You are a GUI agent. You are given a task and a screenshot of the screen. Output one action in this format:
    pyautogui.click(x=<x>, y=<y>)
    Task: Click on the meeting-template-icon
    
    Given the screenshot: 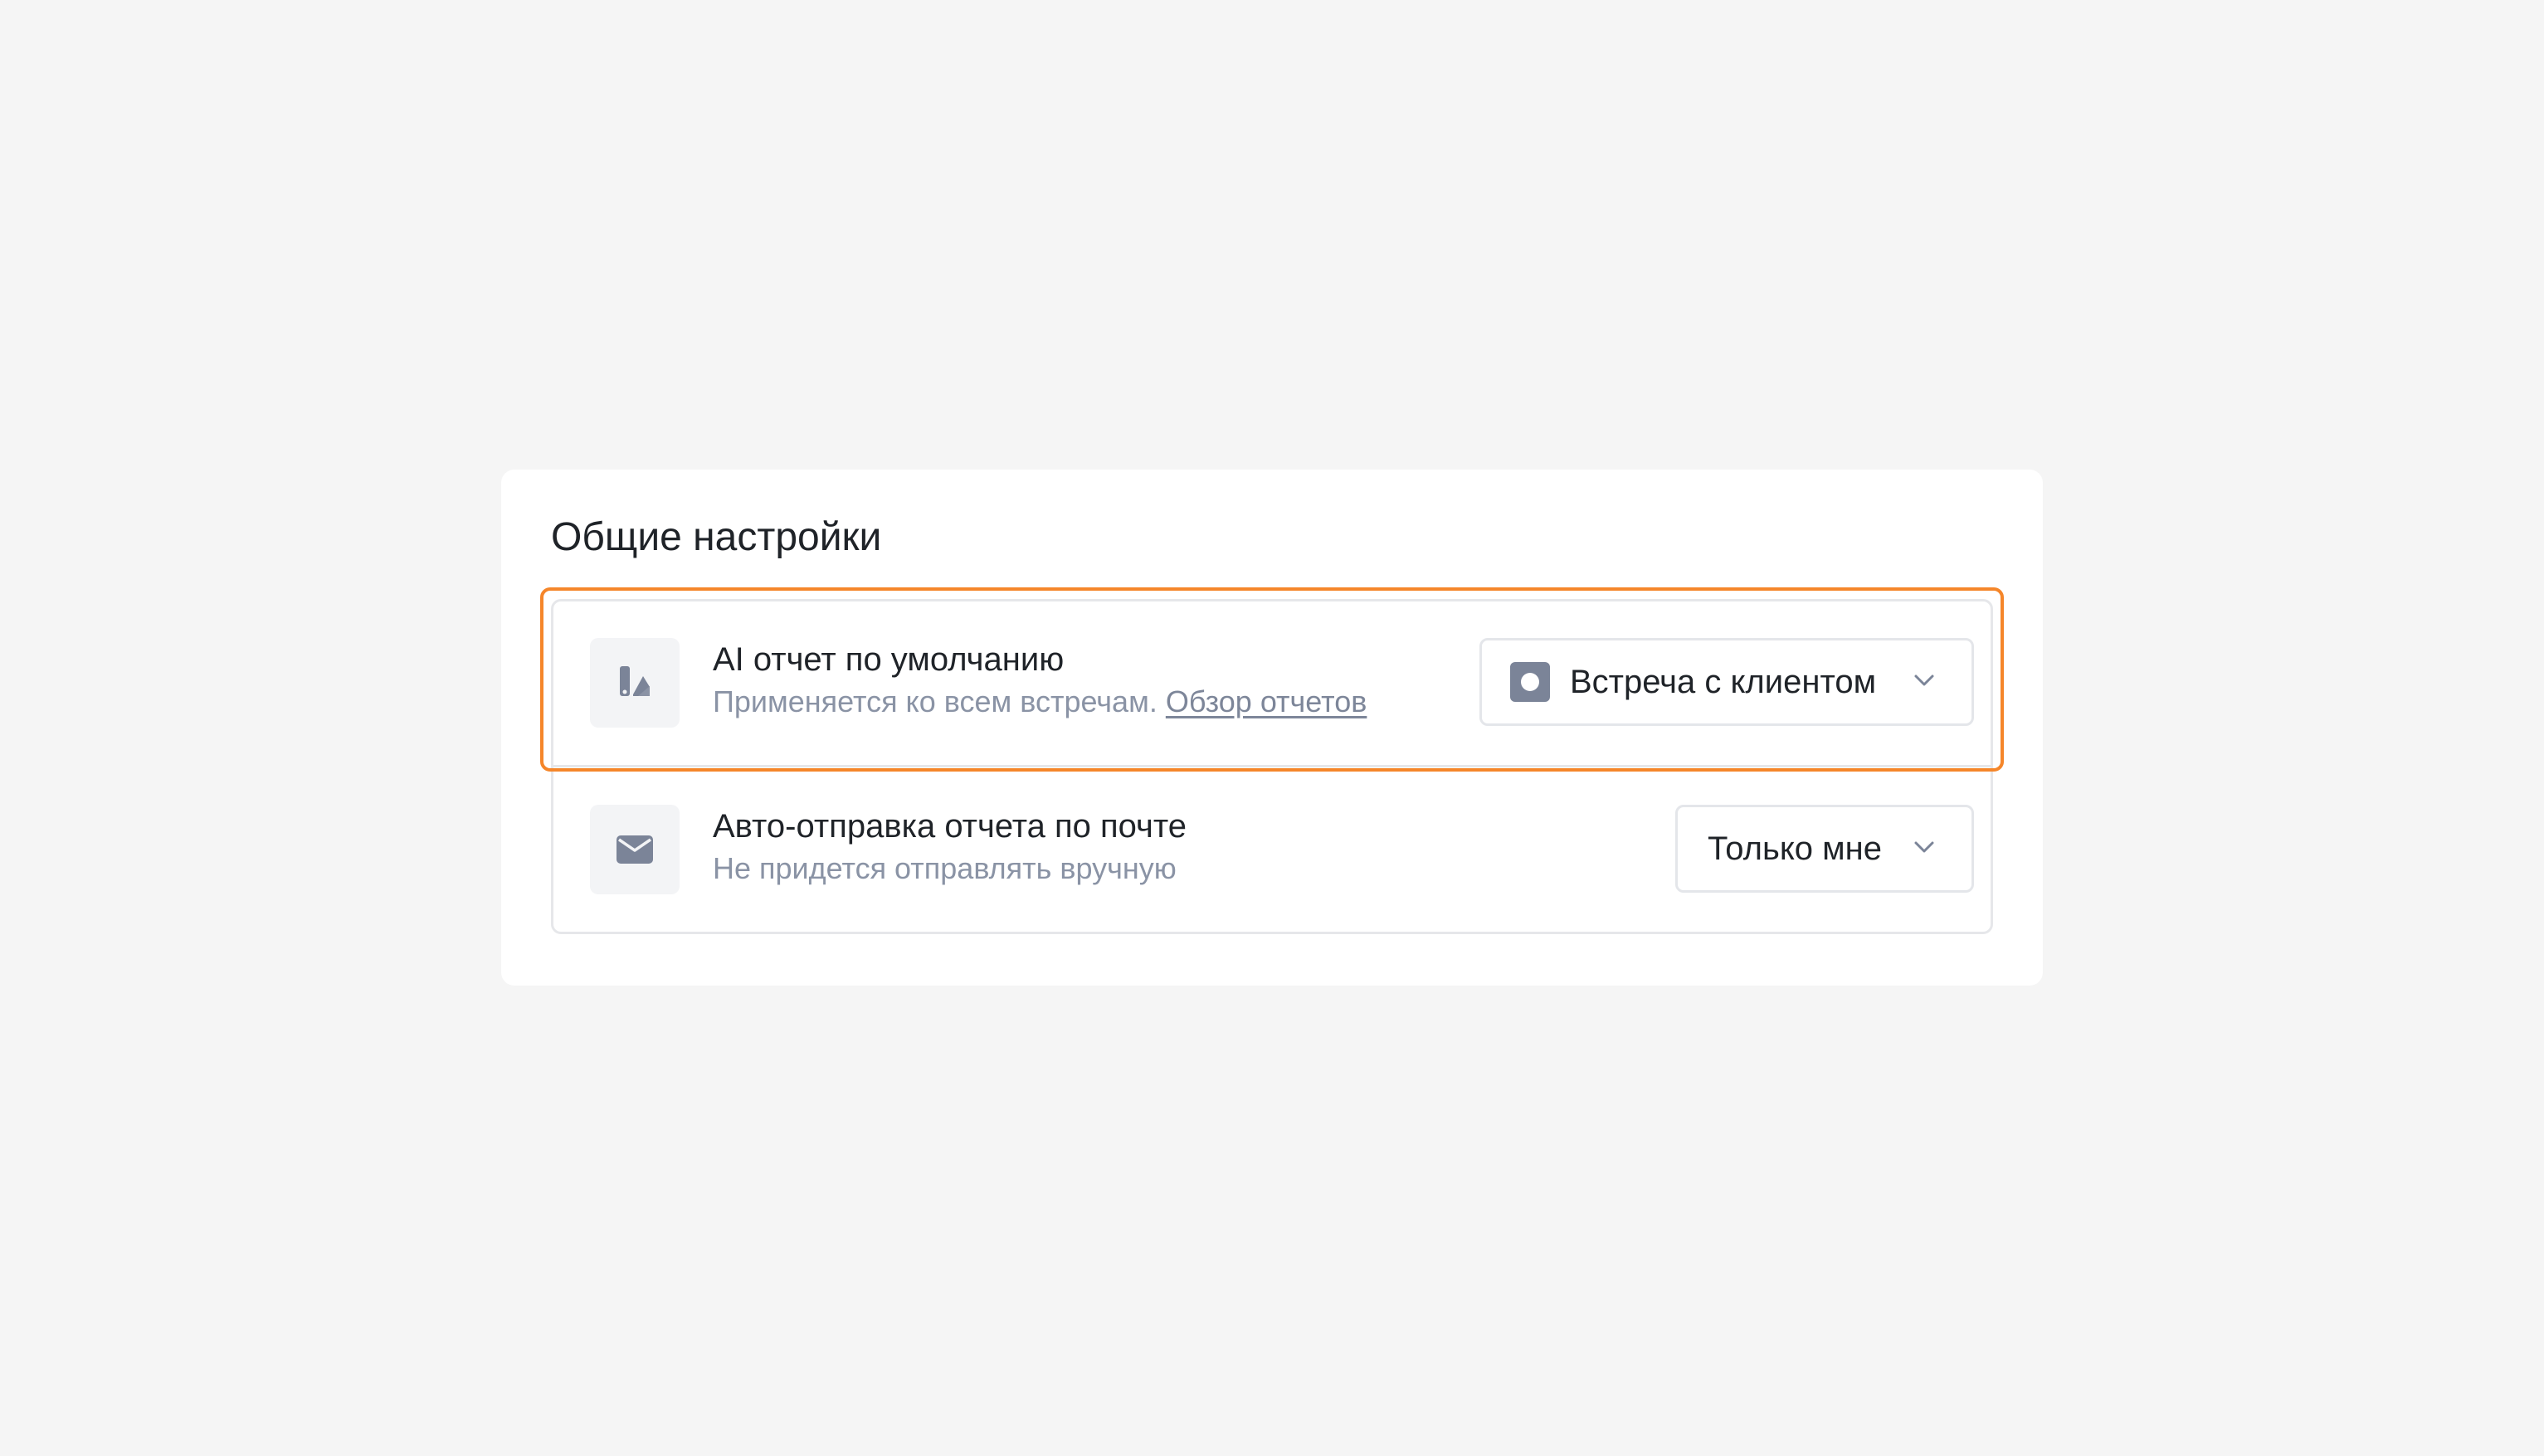 What is the action you would take?
    pyautogui.click(x=1530, y=682)
    